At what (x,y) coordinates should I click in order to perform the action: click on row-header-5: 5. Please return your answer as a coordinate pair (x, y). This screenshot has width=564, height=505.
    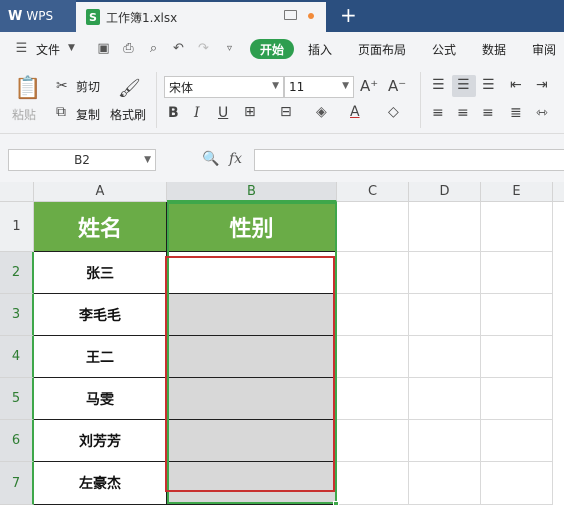
    Looking at the image, I should click on (17, 399).